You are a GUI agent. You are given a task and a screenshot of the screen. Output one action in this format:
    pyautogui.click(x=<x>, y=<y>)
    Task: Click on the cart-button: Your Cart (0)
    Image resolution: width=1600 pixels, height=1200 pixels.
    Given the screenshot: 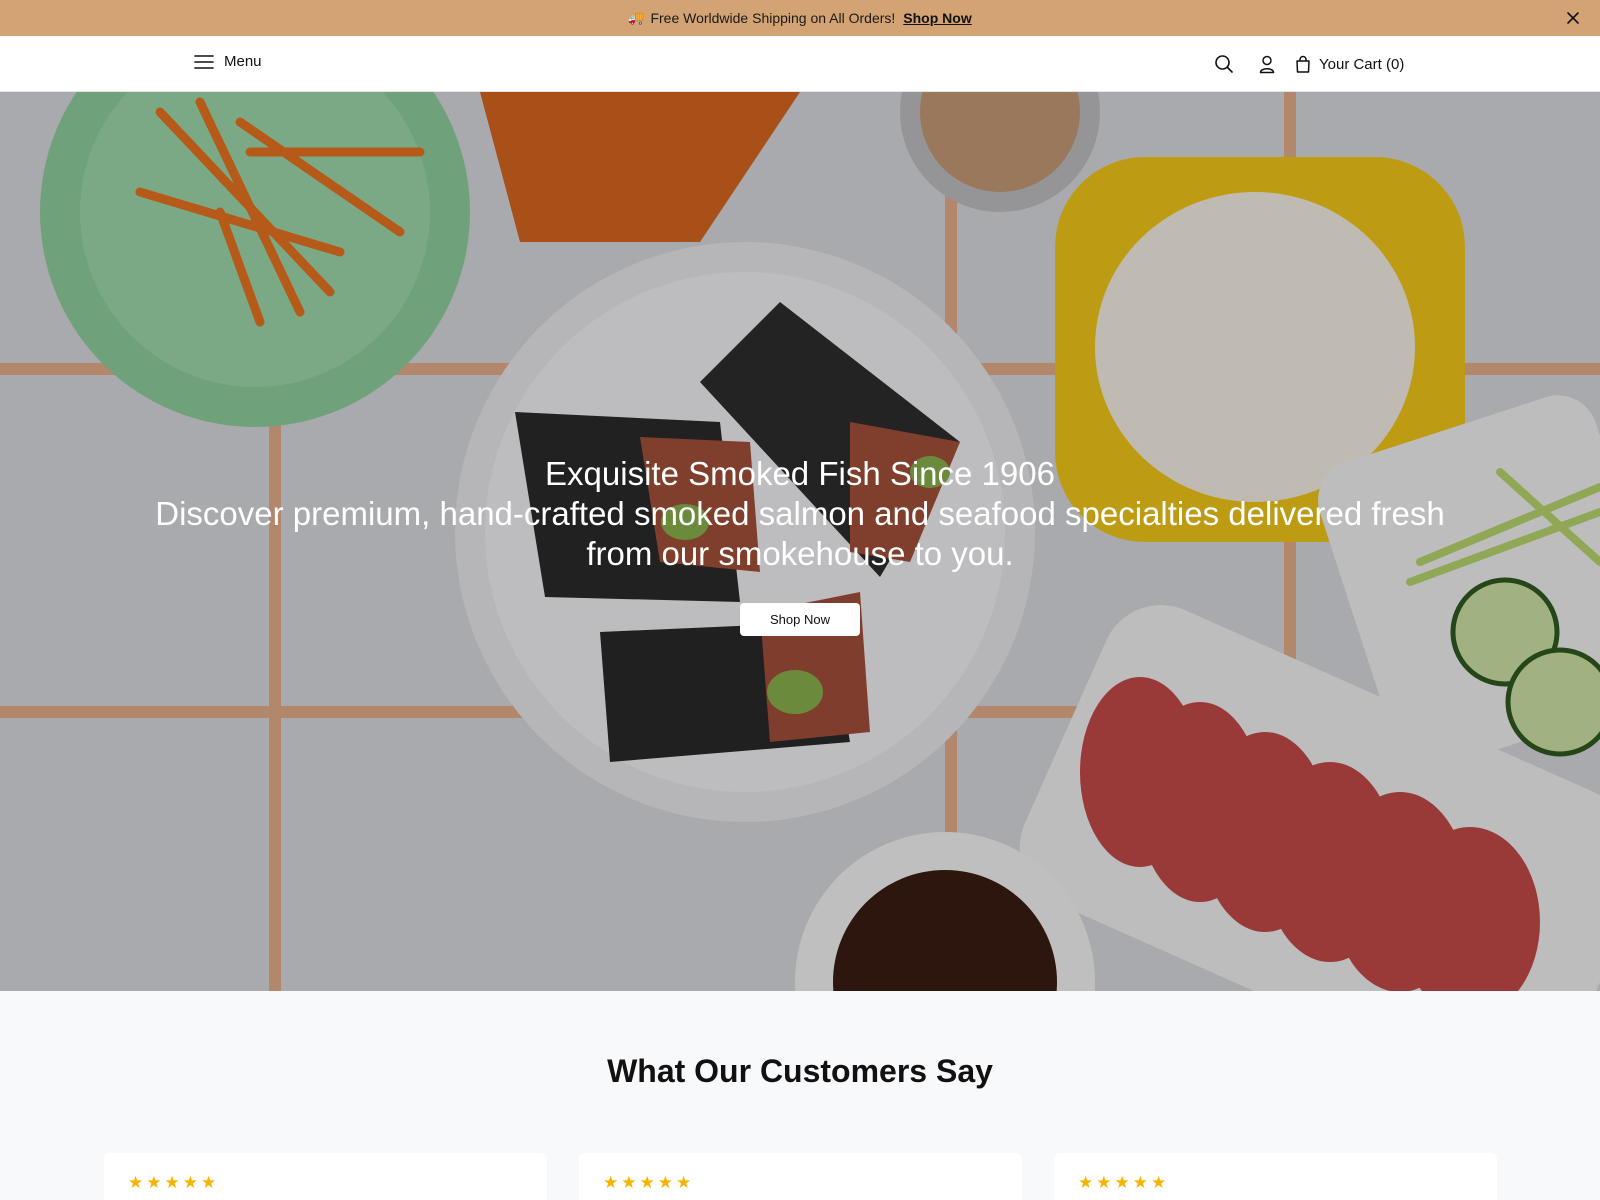 What is the action you would take?
    pyautogui.click(x=1349, y=64)
    